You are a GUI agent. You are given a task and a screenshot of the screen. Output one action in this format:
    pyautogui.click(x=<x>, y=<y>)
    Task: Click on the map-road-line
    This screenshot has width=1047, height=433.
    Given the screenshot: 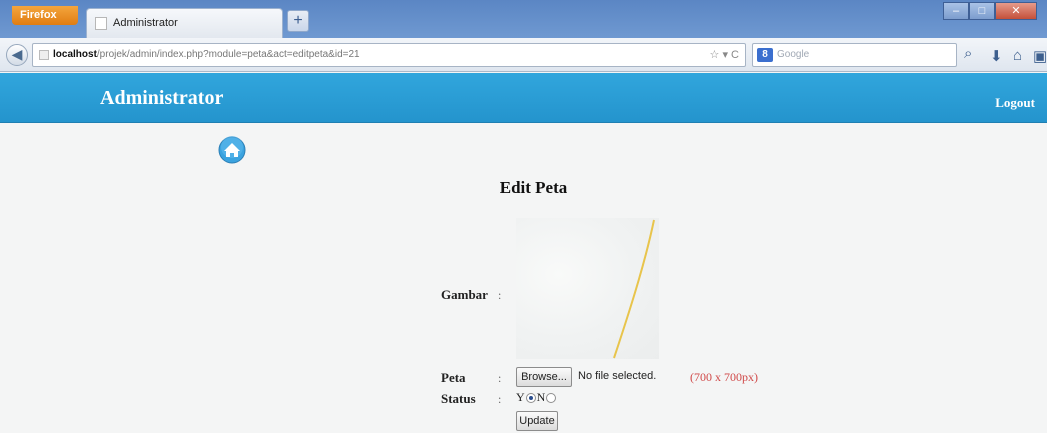 What is the action you would take?
    pyautogui.click(x=634, y=289)
    